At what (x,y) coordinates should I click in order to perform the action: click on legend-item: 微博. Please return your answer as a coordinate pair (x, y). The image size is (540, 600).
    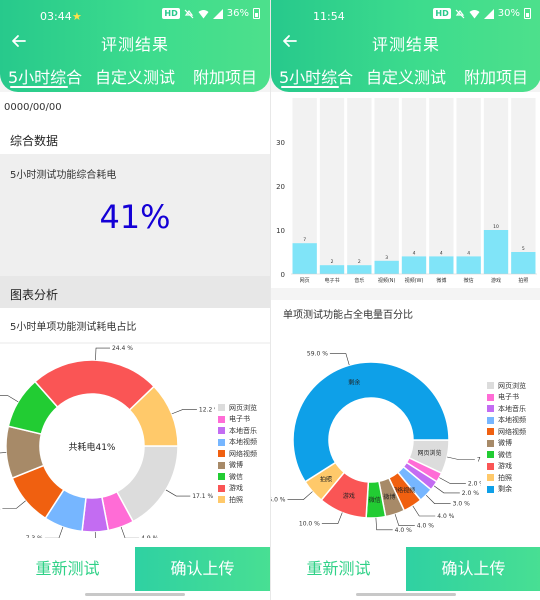
    Looking at the image, I should click on (237, 466).